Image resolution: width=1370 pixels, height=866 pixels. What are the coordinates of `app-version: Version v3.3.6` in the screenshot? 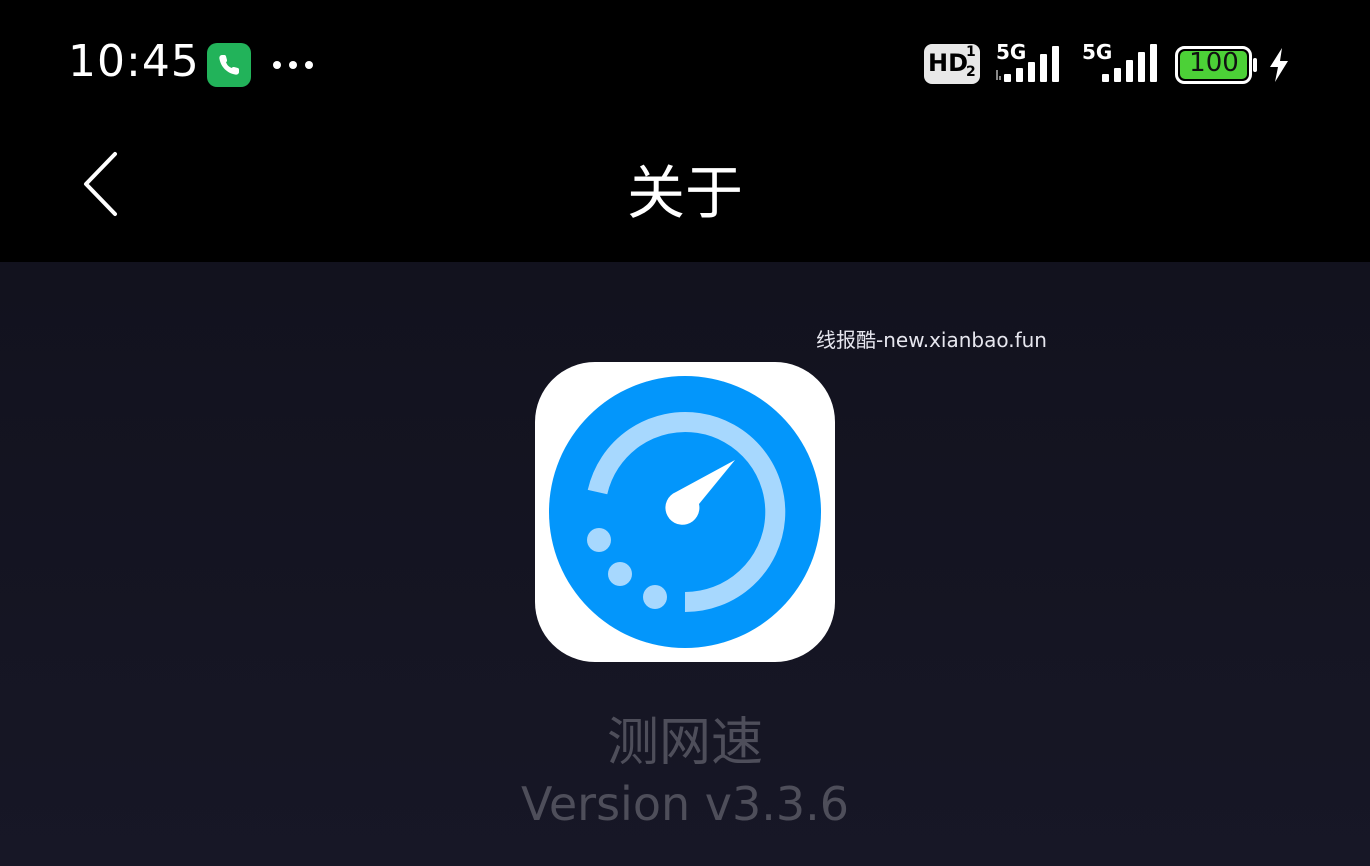 It's located at (685, 804).